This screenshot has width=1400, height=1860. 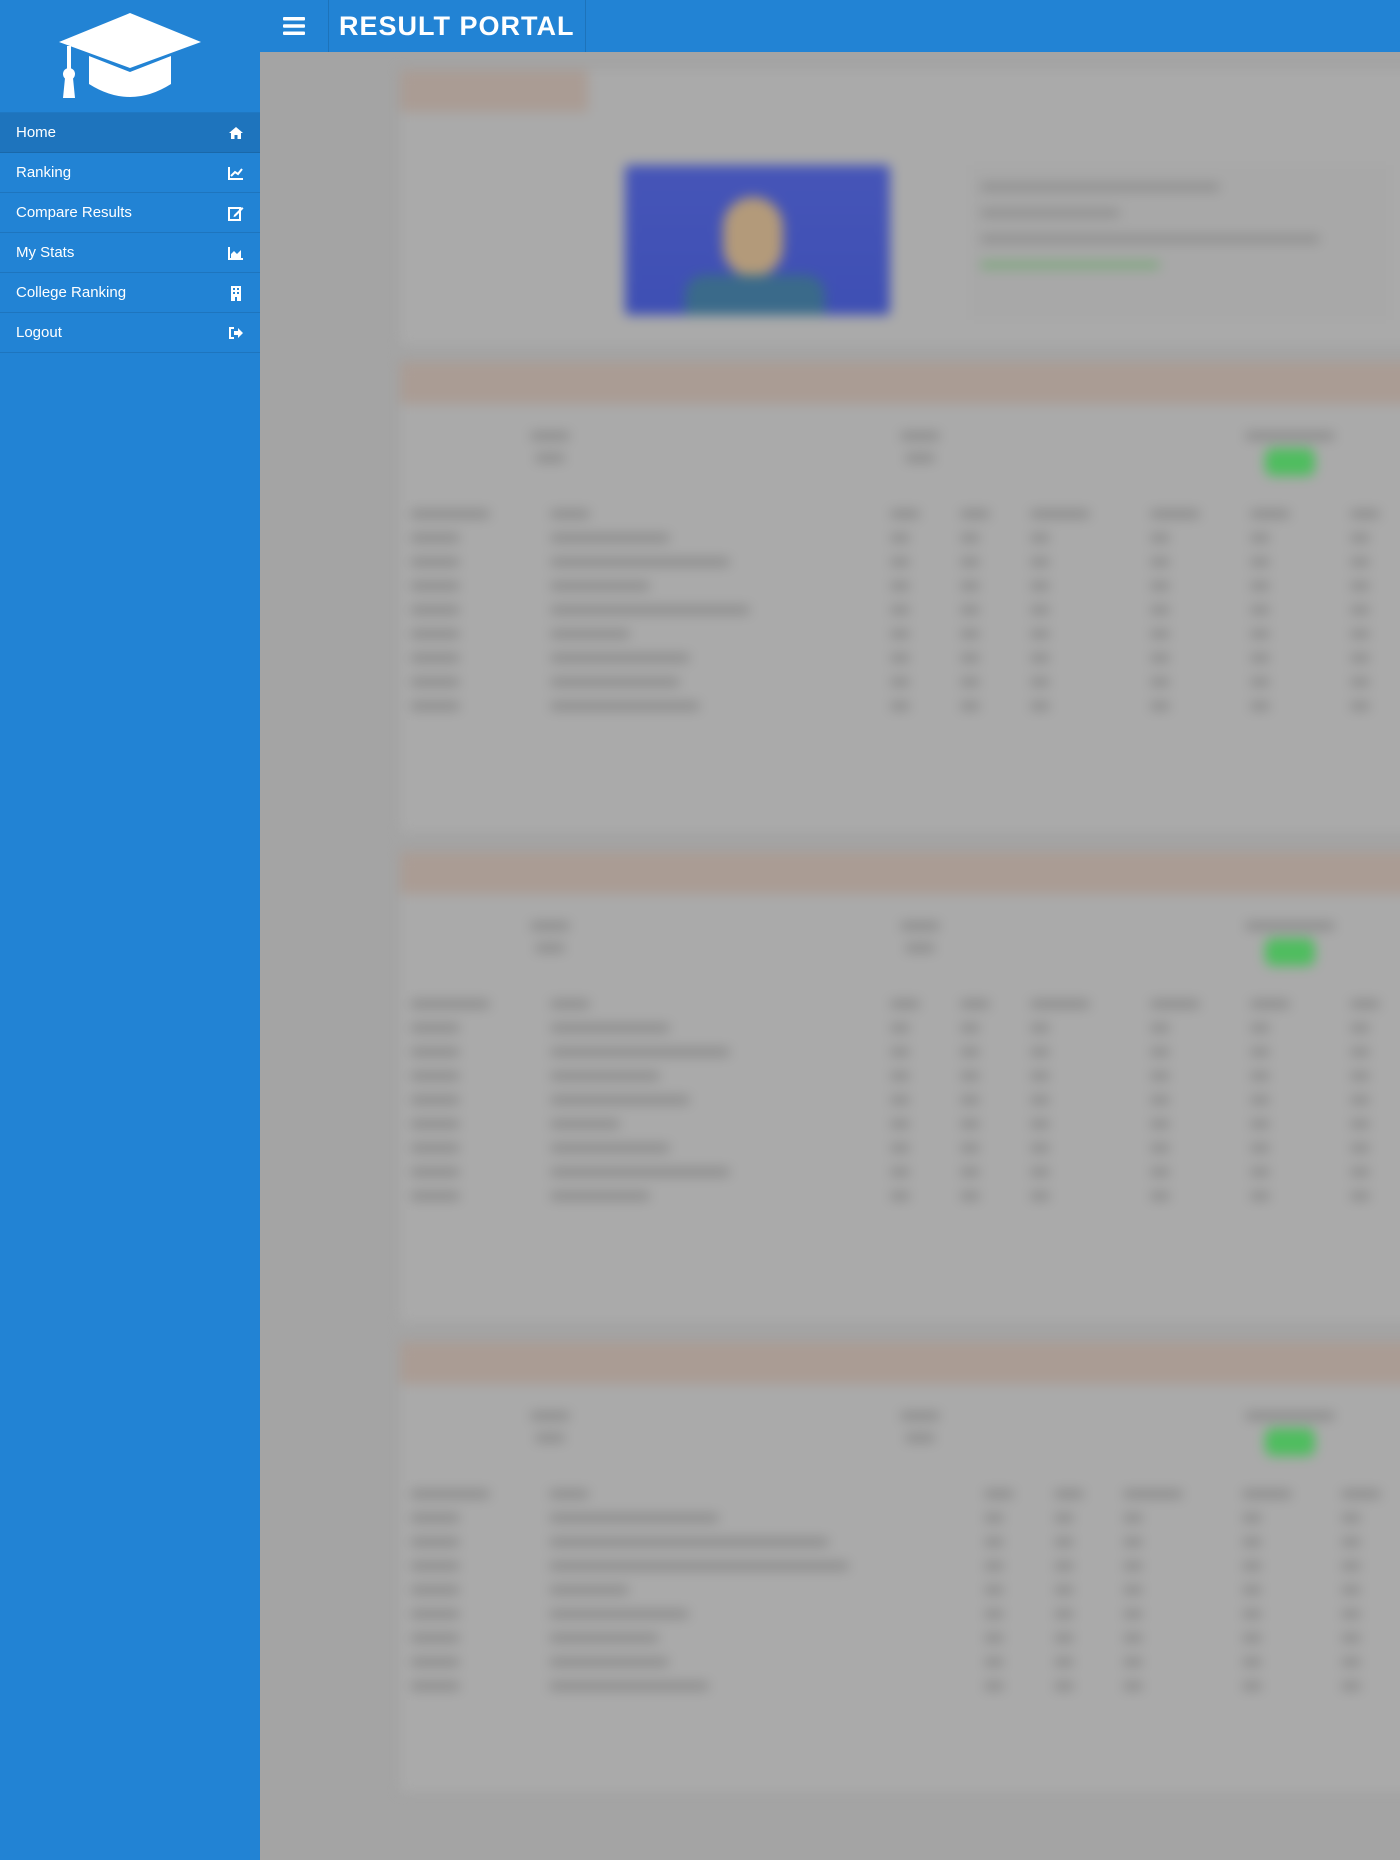 I want to click on sidebar-item-logout: Logout, so click(x=130, y=333).